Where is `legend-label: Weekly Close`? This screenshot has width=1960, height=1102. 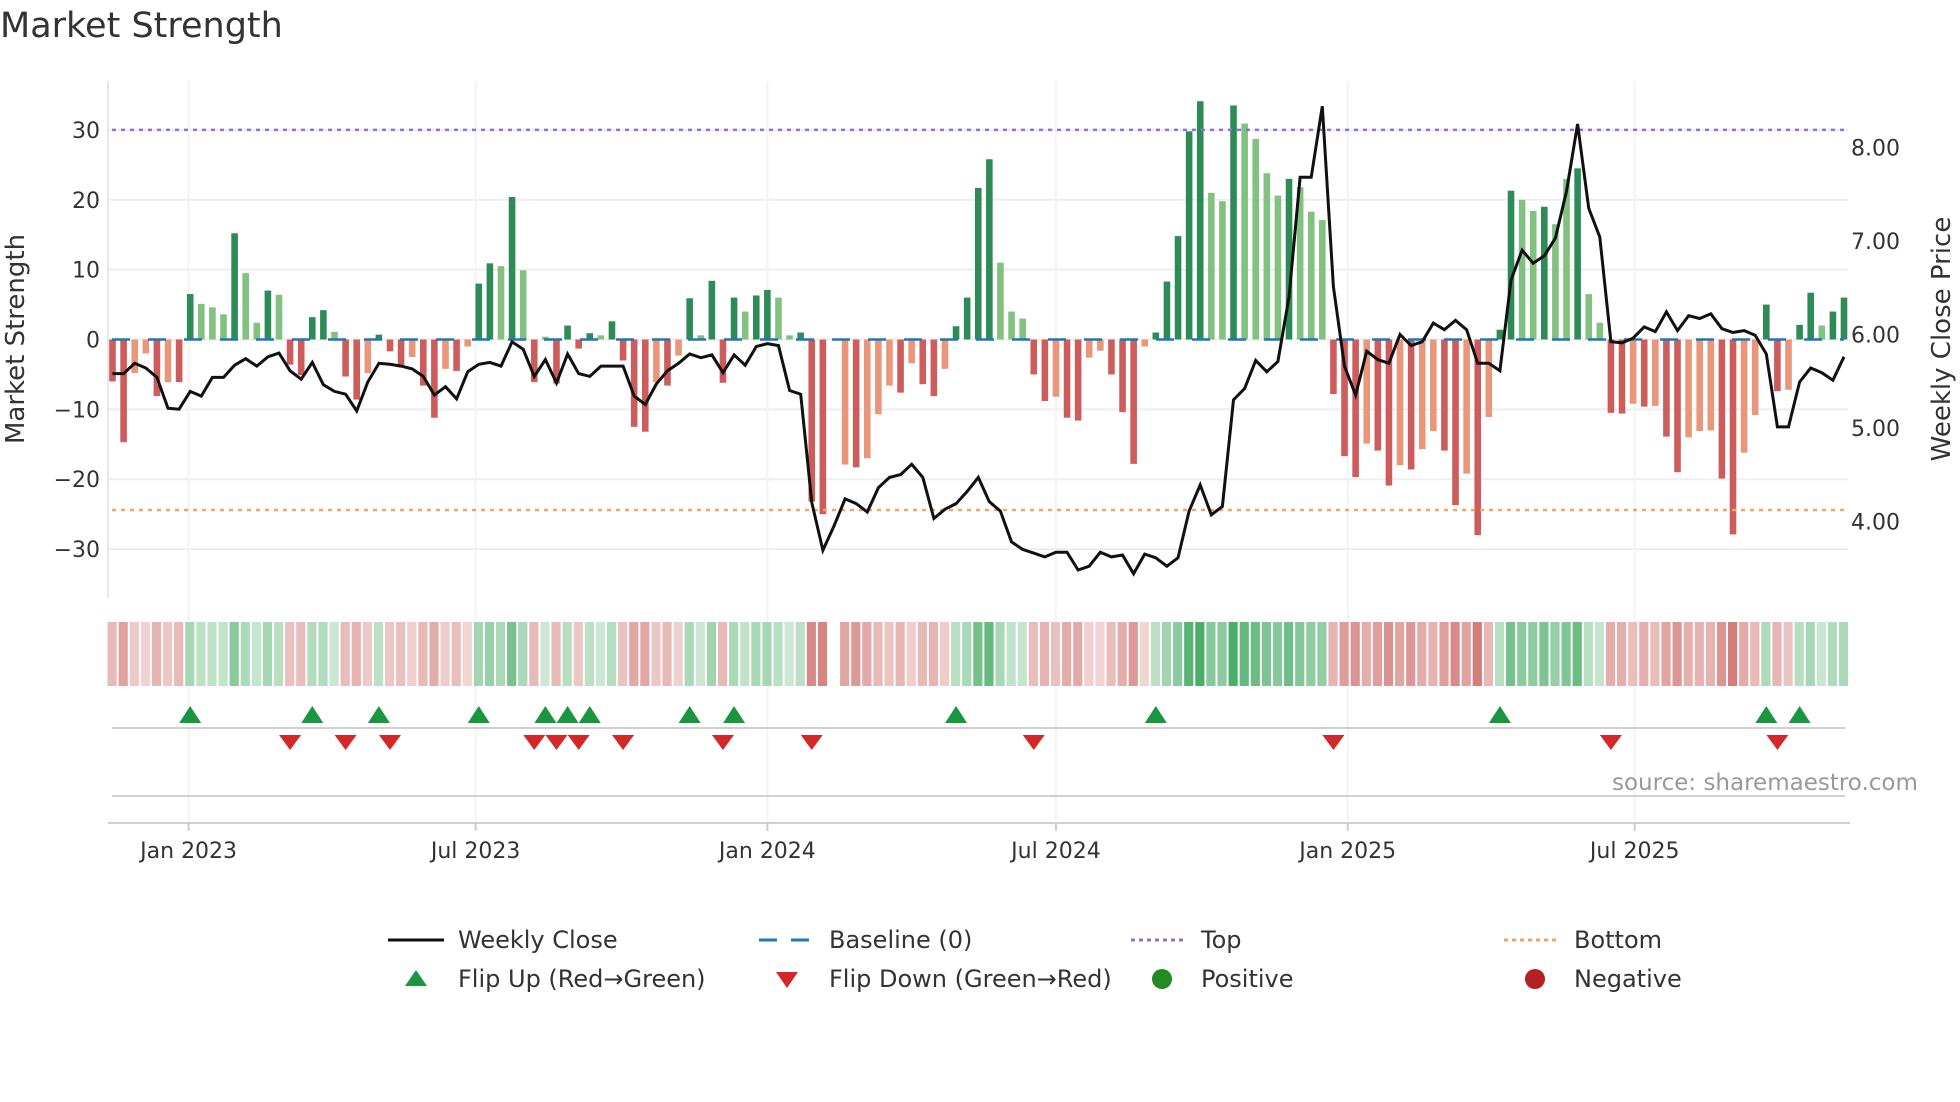
legend-label: Weekly Close is located at coordinates (538, 940).